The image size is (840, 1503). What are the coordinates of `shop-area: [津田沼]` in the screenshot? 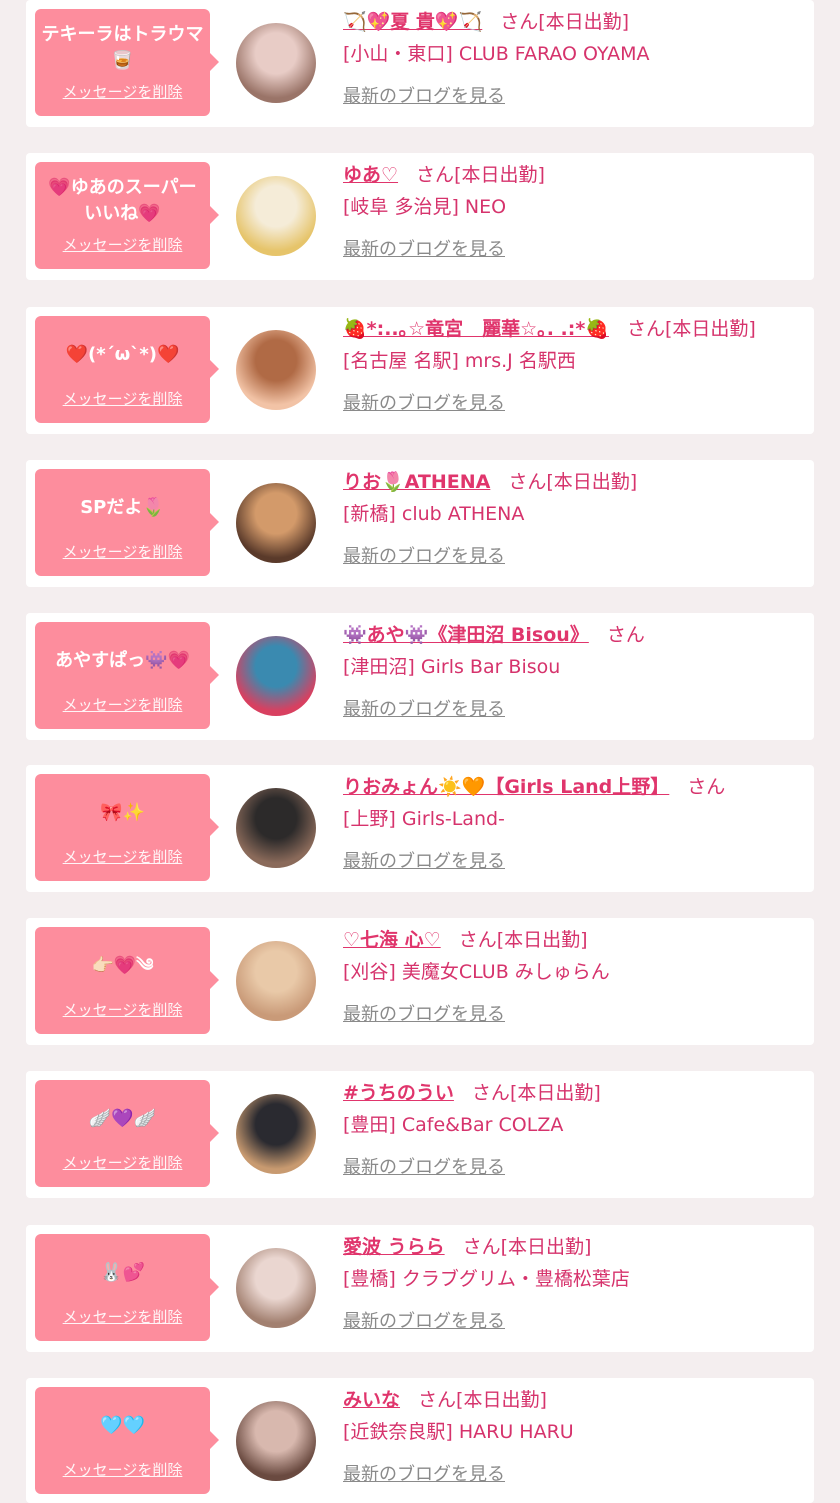 It's located at (379, 667).